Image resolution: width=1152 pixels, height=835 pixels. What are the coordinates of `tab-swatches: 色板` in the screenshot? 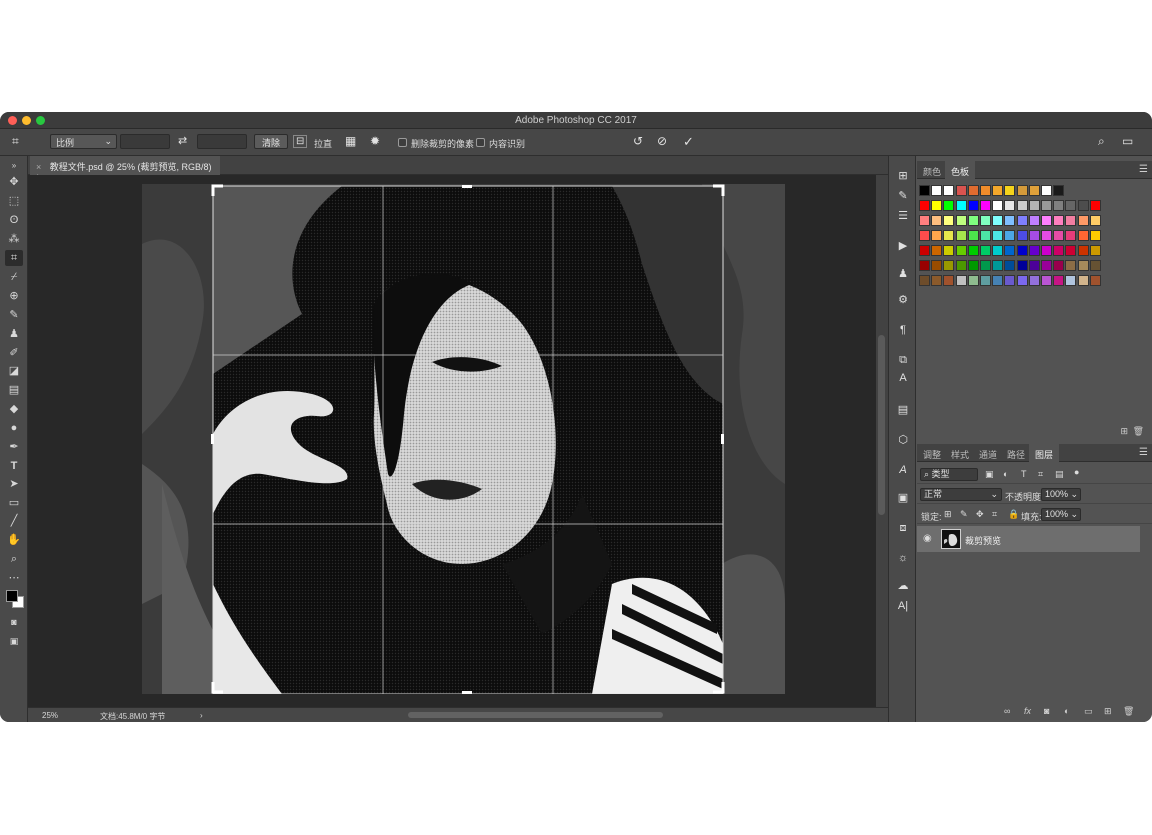 It's located at (960, 170).